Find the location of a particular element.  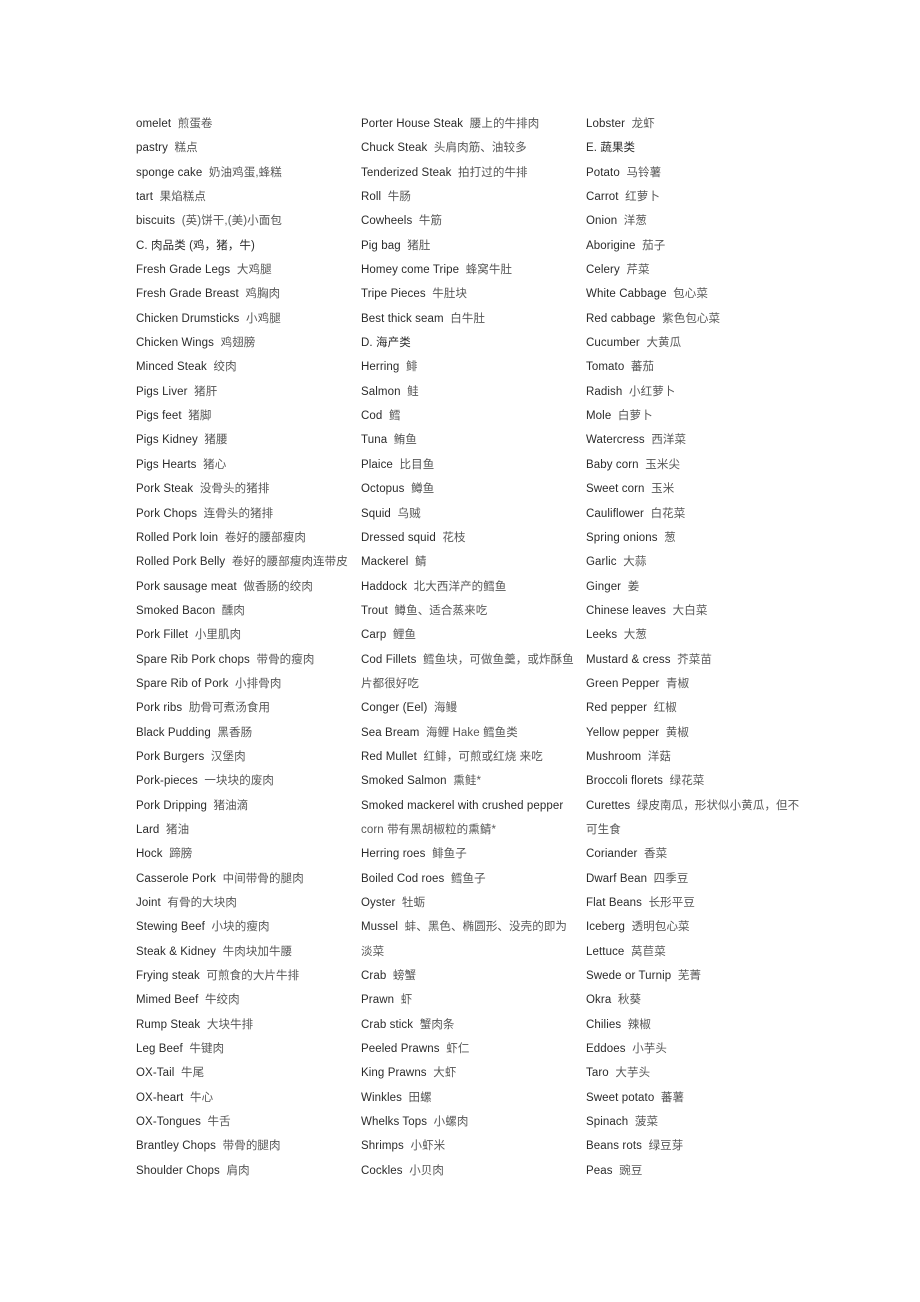

entry-term-en: Octopus is located at coordinates (383, 489).